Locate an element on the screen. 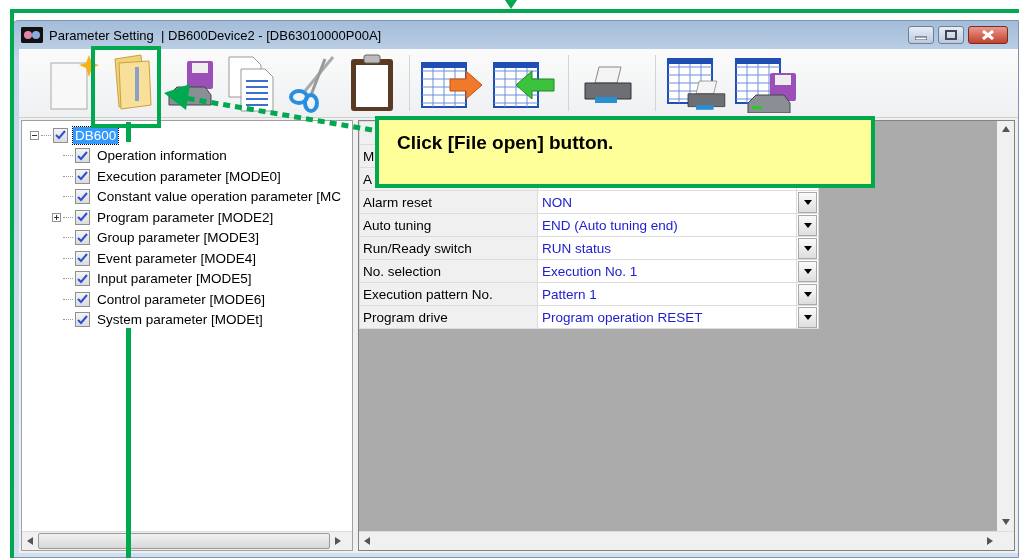  maximize-button is located at coordinates (951, 35).